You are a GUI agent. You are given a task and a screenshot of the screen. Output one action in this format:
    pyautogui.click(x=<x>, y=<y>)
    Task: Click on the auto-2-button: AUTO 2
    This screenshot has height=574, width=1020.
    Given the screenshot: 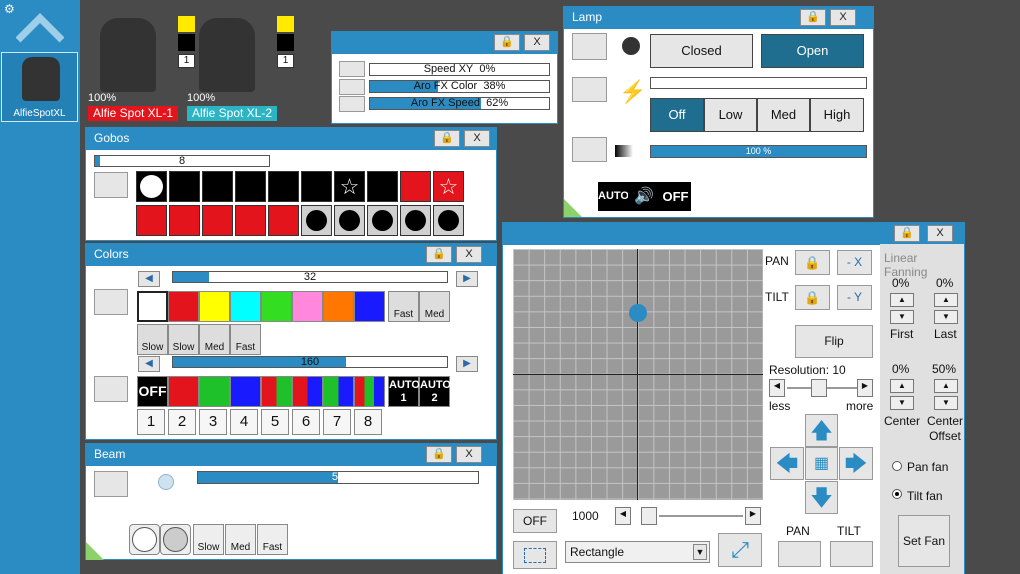 What is the action you would take?
    pyautogui.click(x=435, y=391)
    